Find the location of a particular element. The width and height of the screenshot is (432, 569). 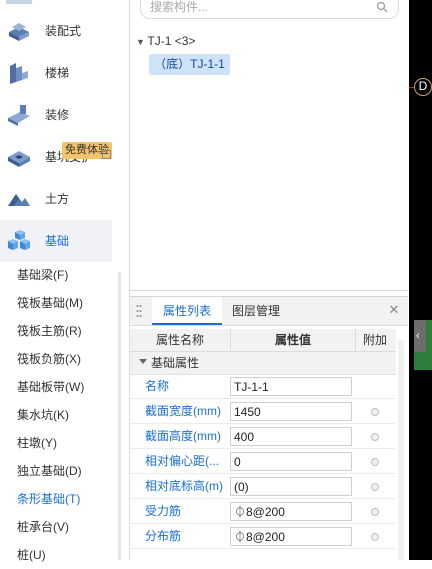

tree-node-tj-1: ▼ TJ-1 <3> is located at coordinates (165, 41).